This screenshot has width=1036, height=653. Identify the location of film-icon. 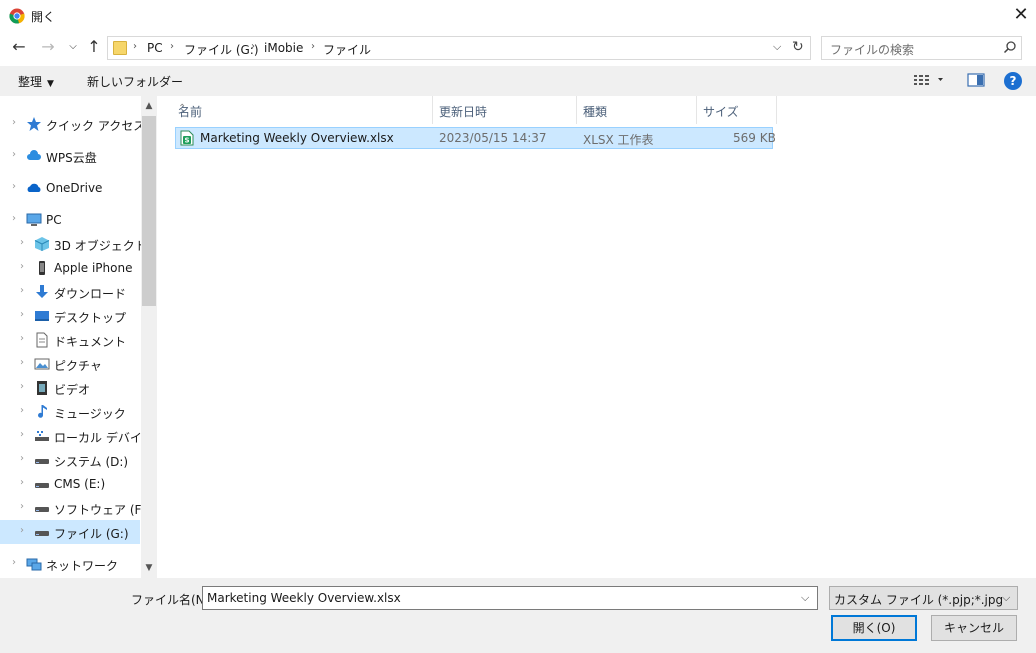
(42, 388).